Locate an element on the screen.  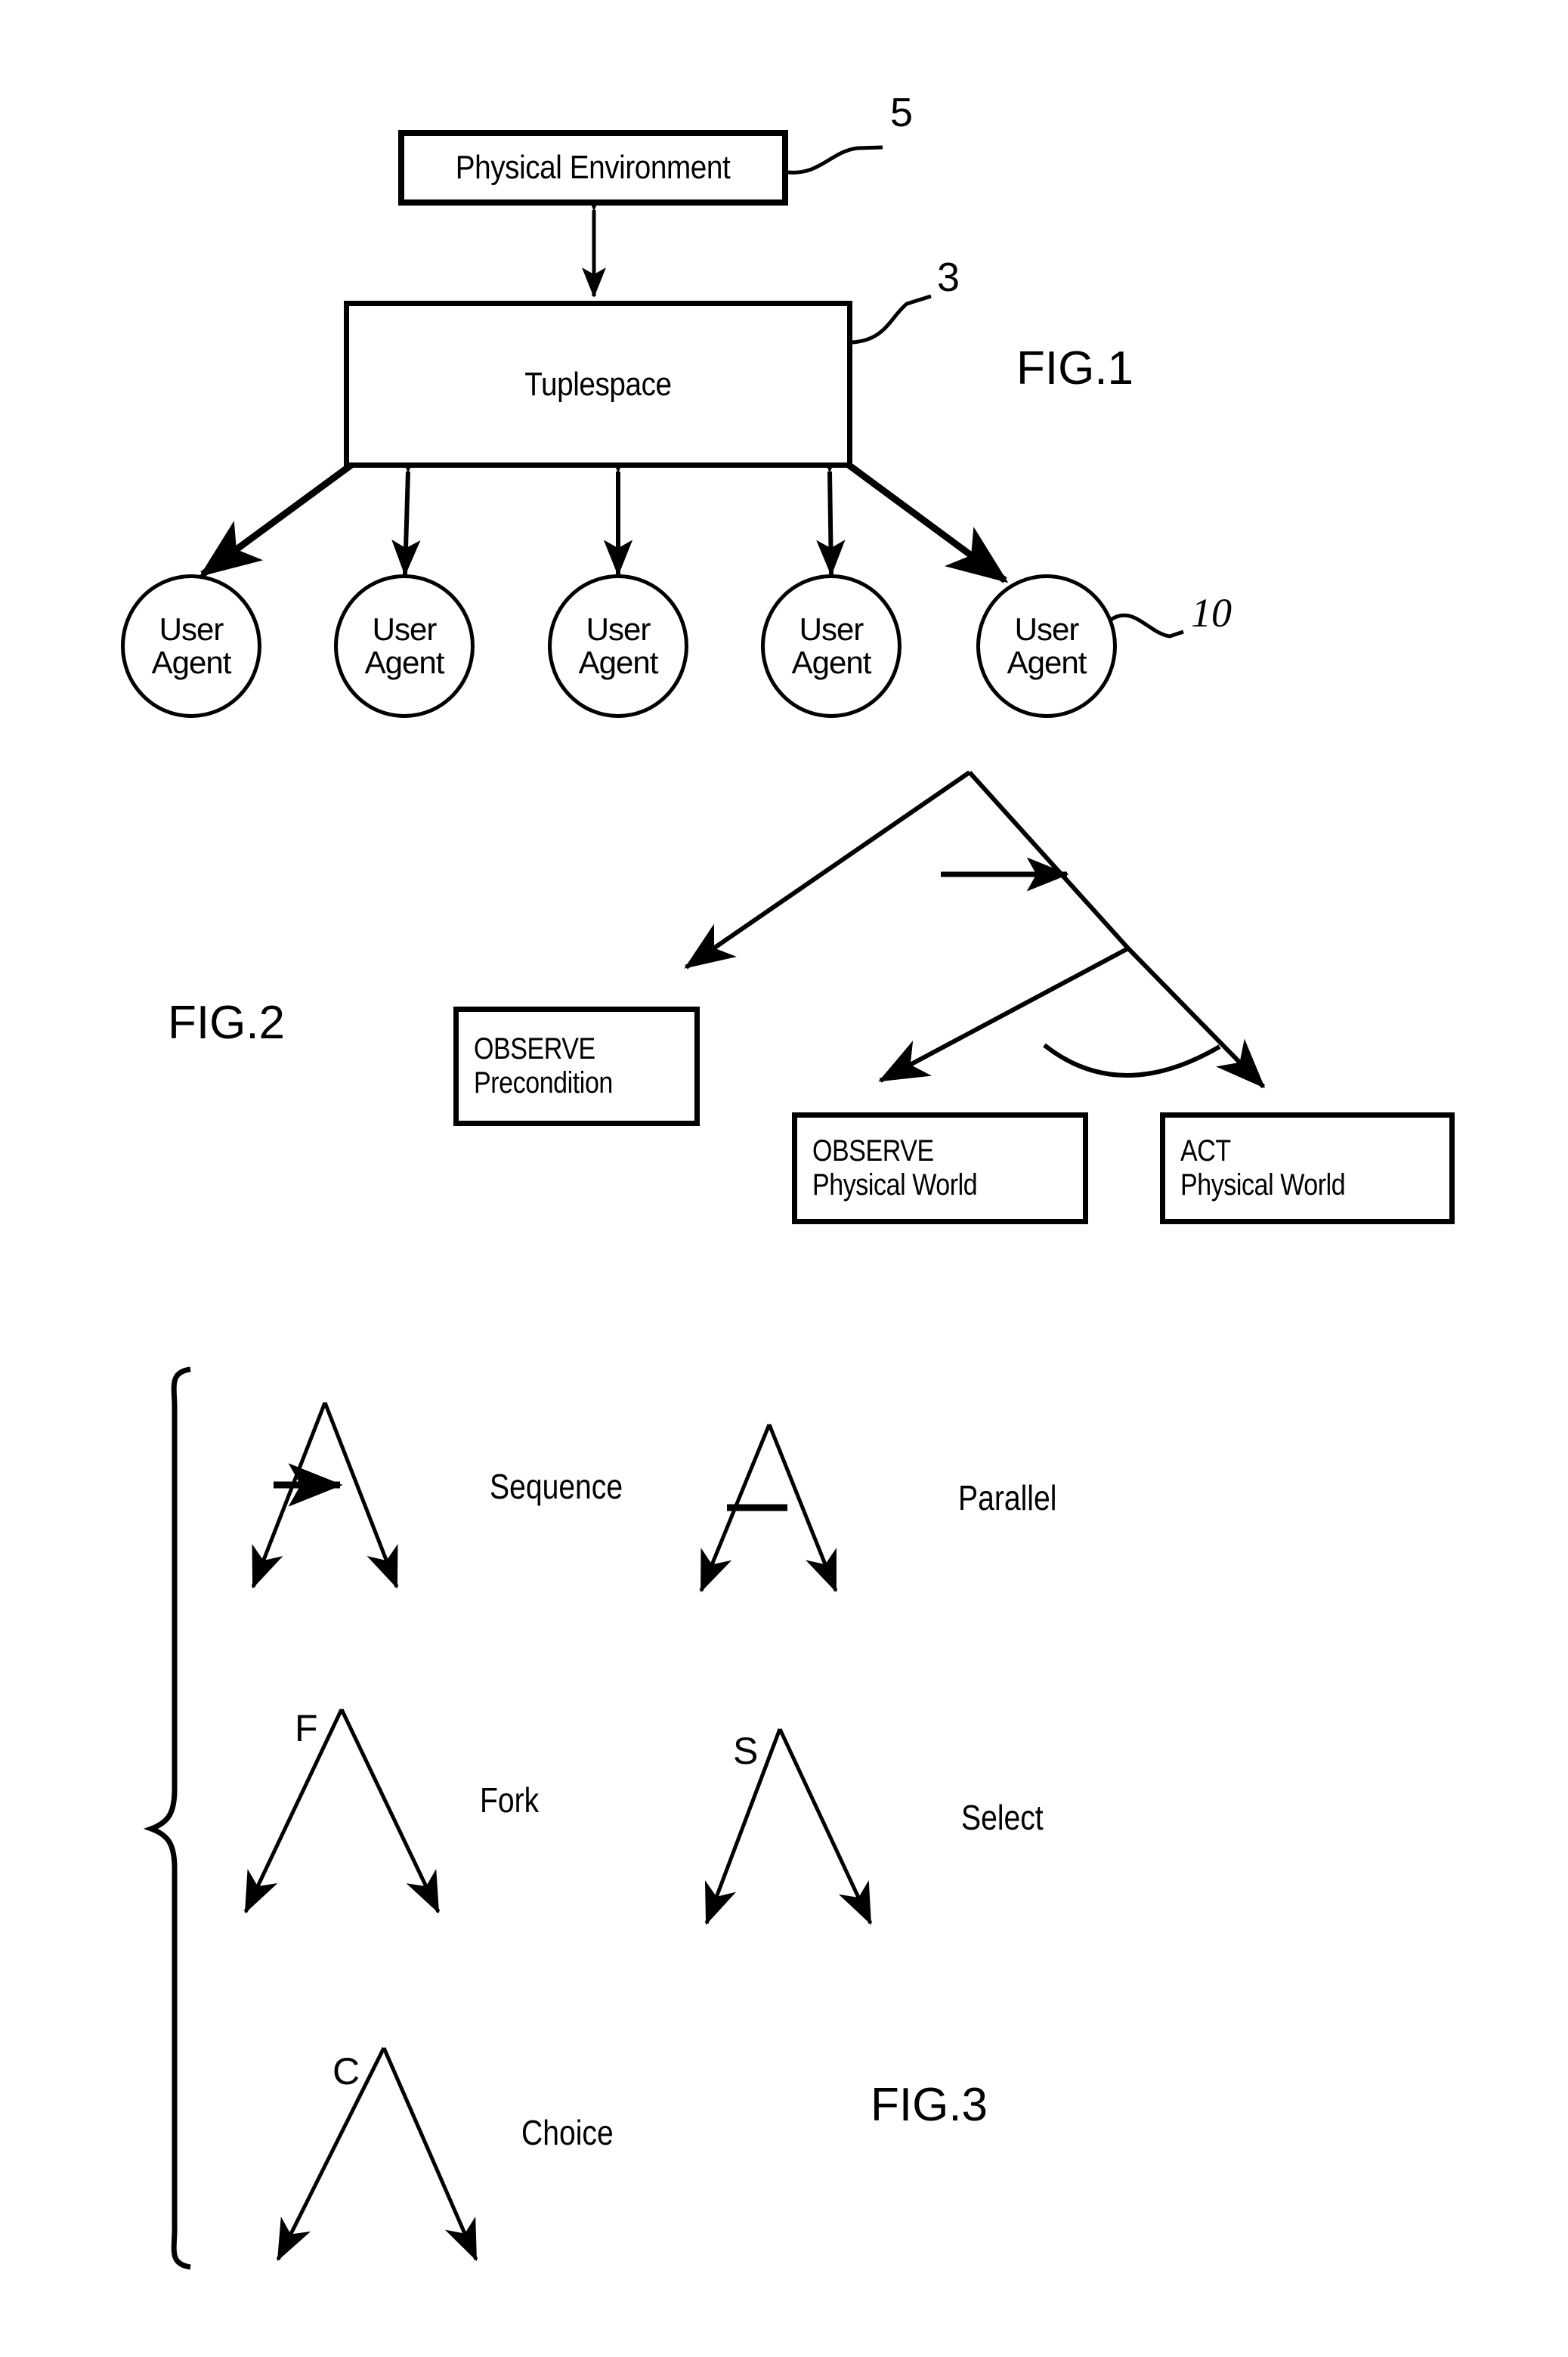
user-agent-node-1: User Agent is located at coordinates (191, 646).